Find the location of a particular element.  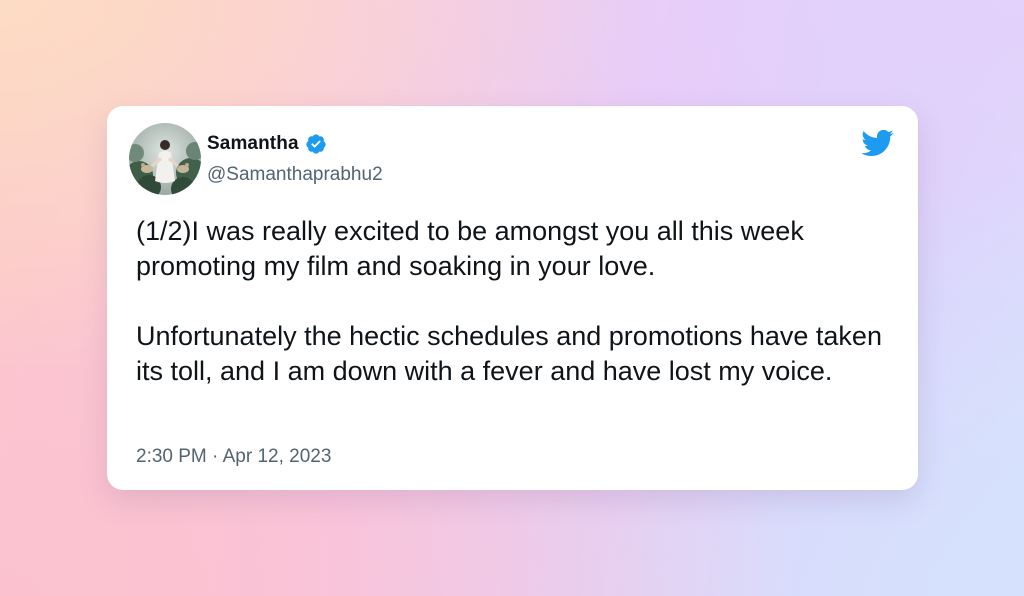

tweet-timestamp: 2:30 PM · Apr 12, 2023 is located at coordinates (233, 457).